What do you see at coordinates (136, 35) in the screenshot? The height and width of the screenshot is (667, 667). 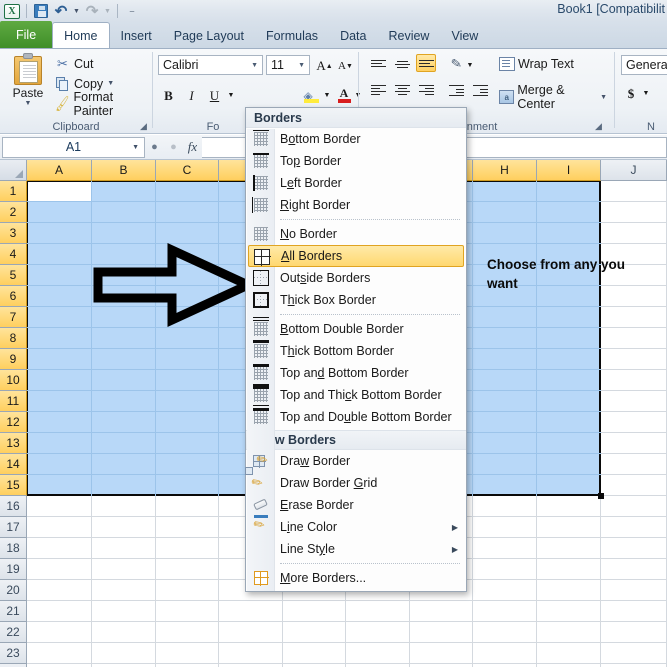 I see `tab-insert: Insert` at bounding box center [136, 35].